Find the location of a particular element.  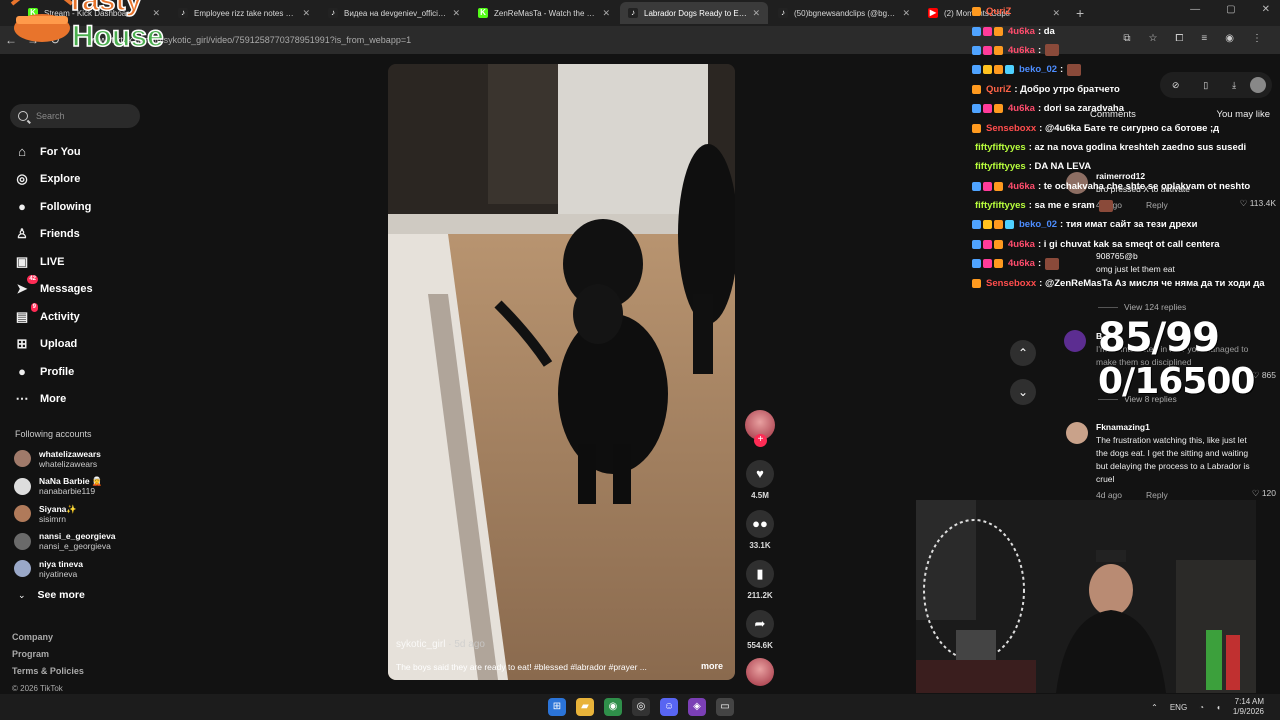

volume-icon: ◖ is located at coordinates (1218, 707).